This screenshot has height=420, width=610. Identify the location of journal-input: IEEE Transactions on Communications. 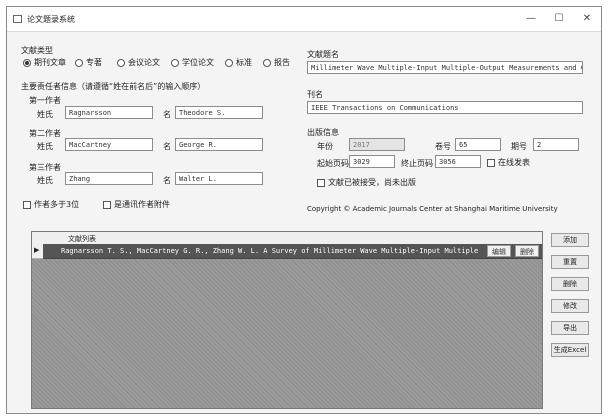
(445, 107).